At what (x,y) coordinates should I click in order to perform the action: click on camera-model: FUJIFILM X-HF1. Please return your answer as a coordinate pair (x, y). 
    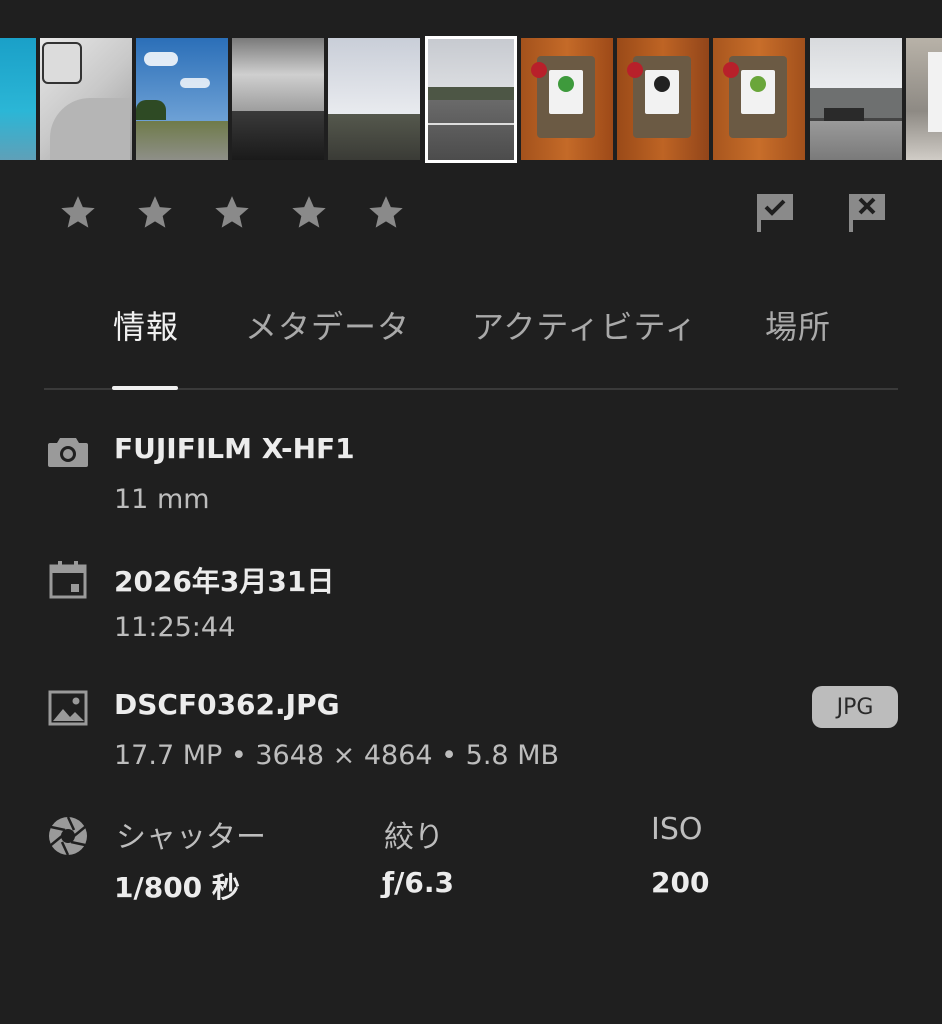
    Looking at the image, I should click on (234, 448).